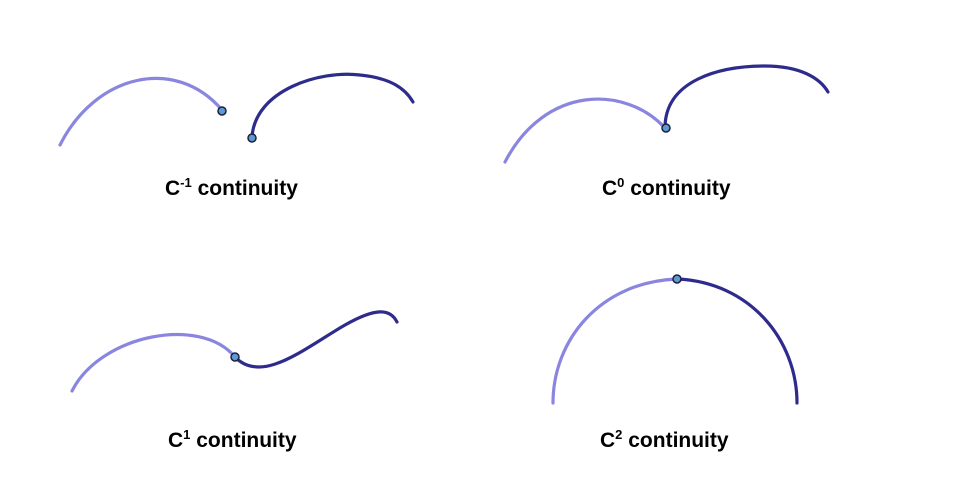  Describe the element at coordinates (664, 439) in the screenshot. I see `caption-c2: C2 continuity` at that location.